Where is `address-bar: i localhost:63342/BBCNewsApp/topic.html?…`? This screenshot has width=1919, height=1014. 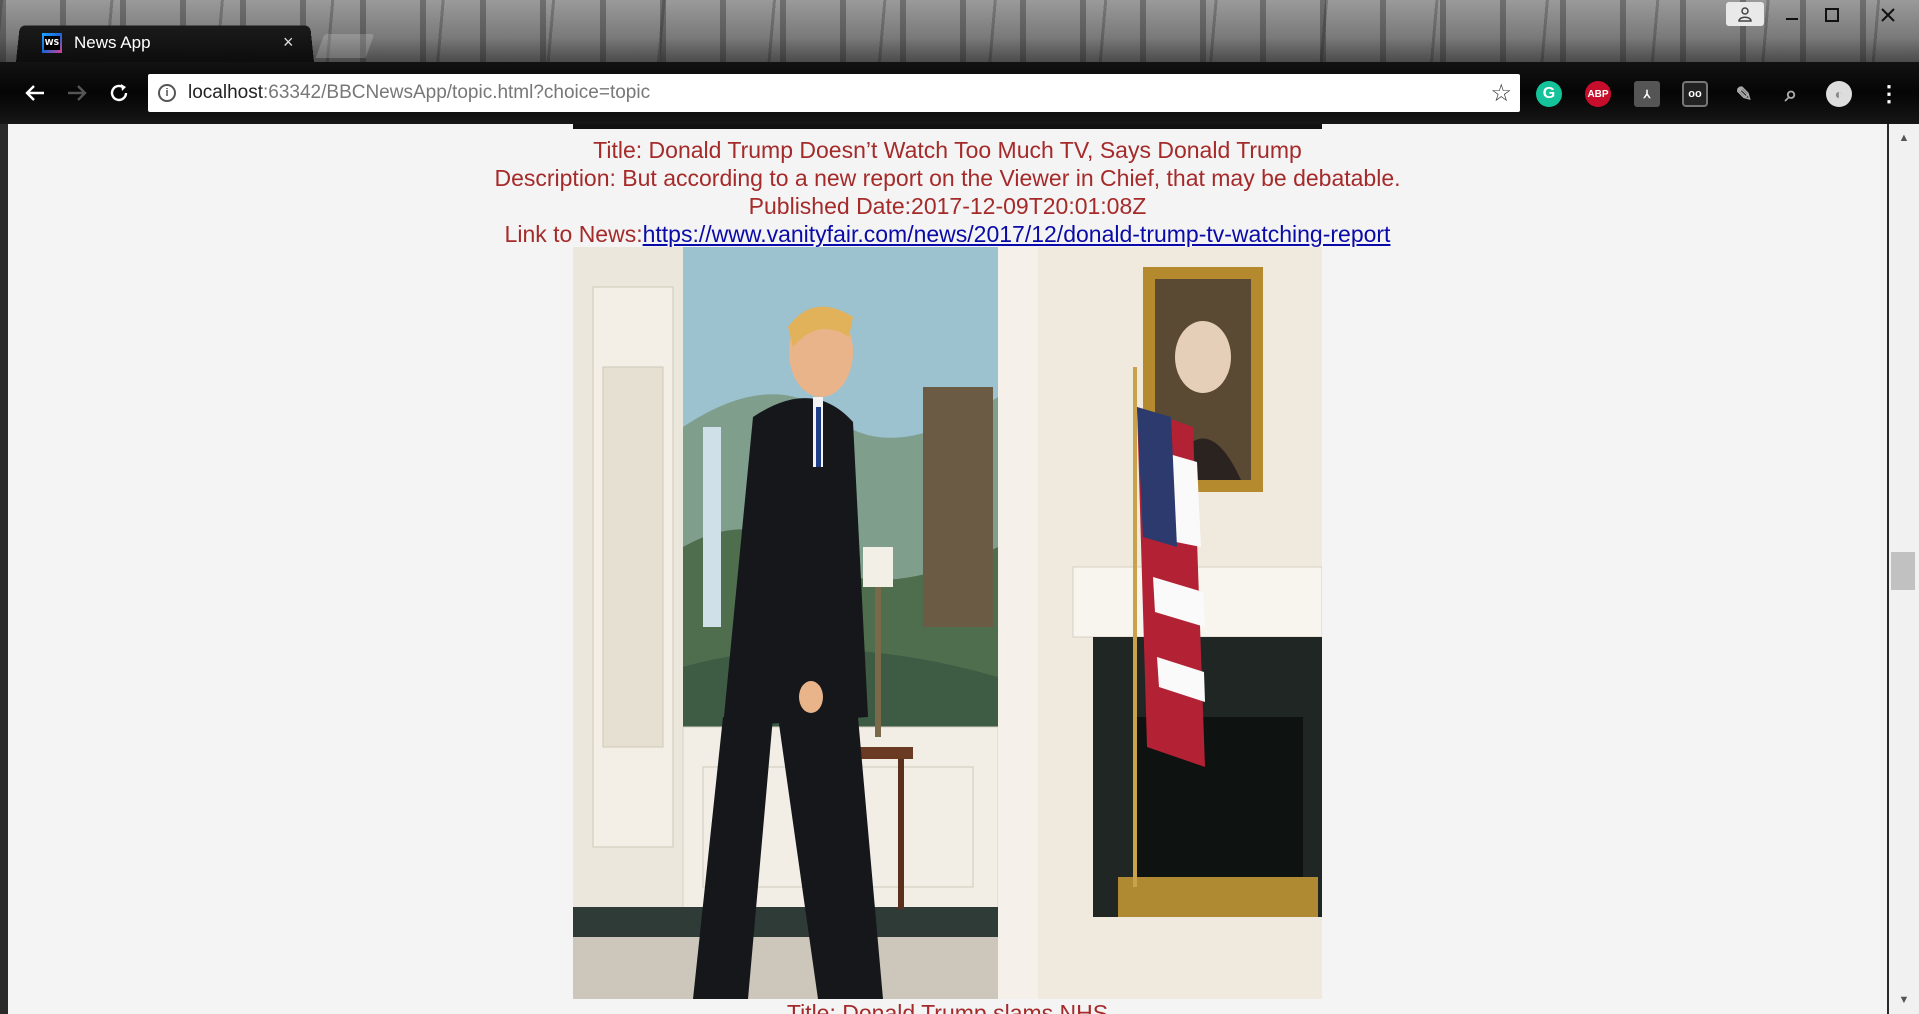
address-bar: i localhost:63342/BBCNewsApp/topic.html?… is located at coordinates (834, 93).